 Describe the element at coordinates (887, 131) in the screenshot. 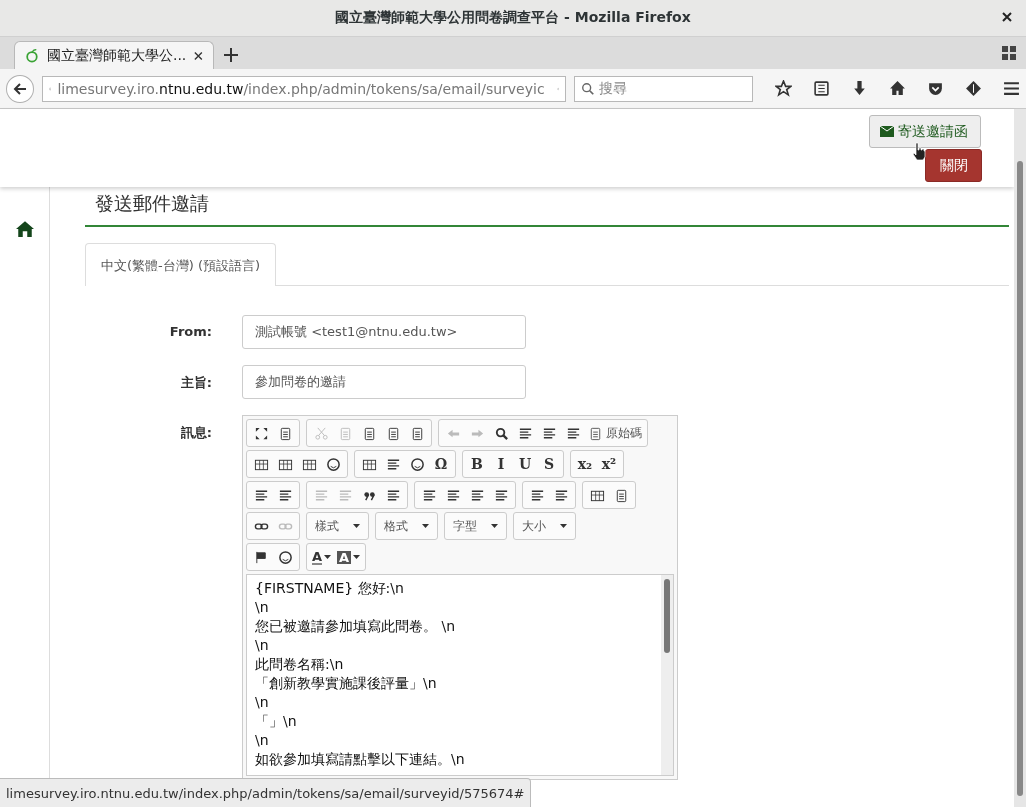

I see `envelope-icon` at that location.